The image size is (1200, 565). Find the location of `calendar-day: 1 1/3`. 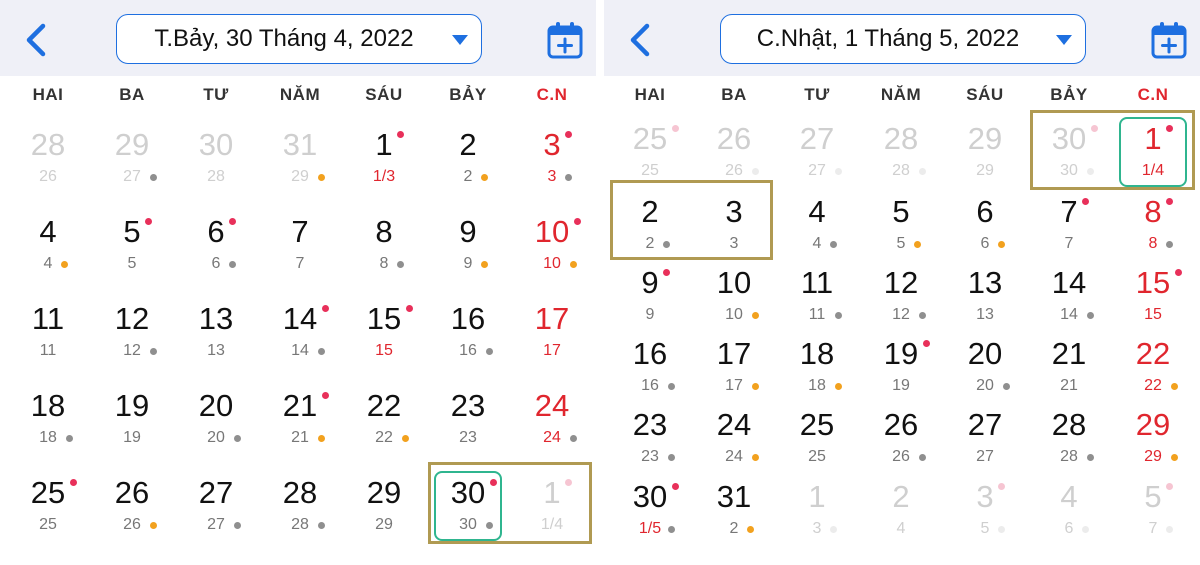

calendar-day: 1 1/3 is located at coordinates (384, 170).